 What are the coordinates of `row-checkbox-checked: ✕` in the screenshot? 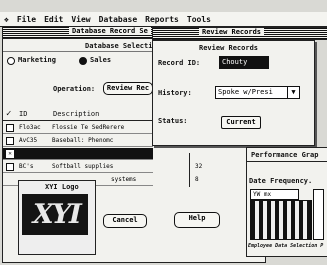 It's located at (10, 154).